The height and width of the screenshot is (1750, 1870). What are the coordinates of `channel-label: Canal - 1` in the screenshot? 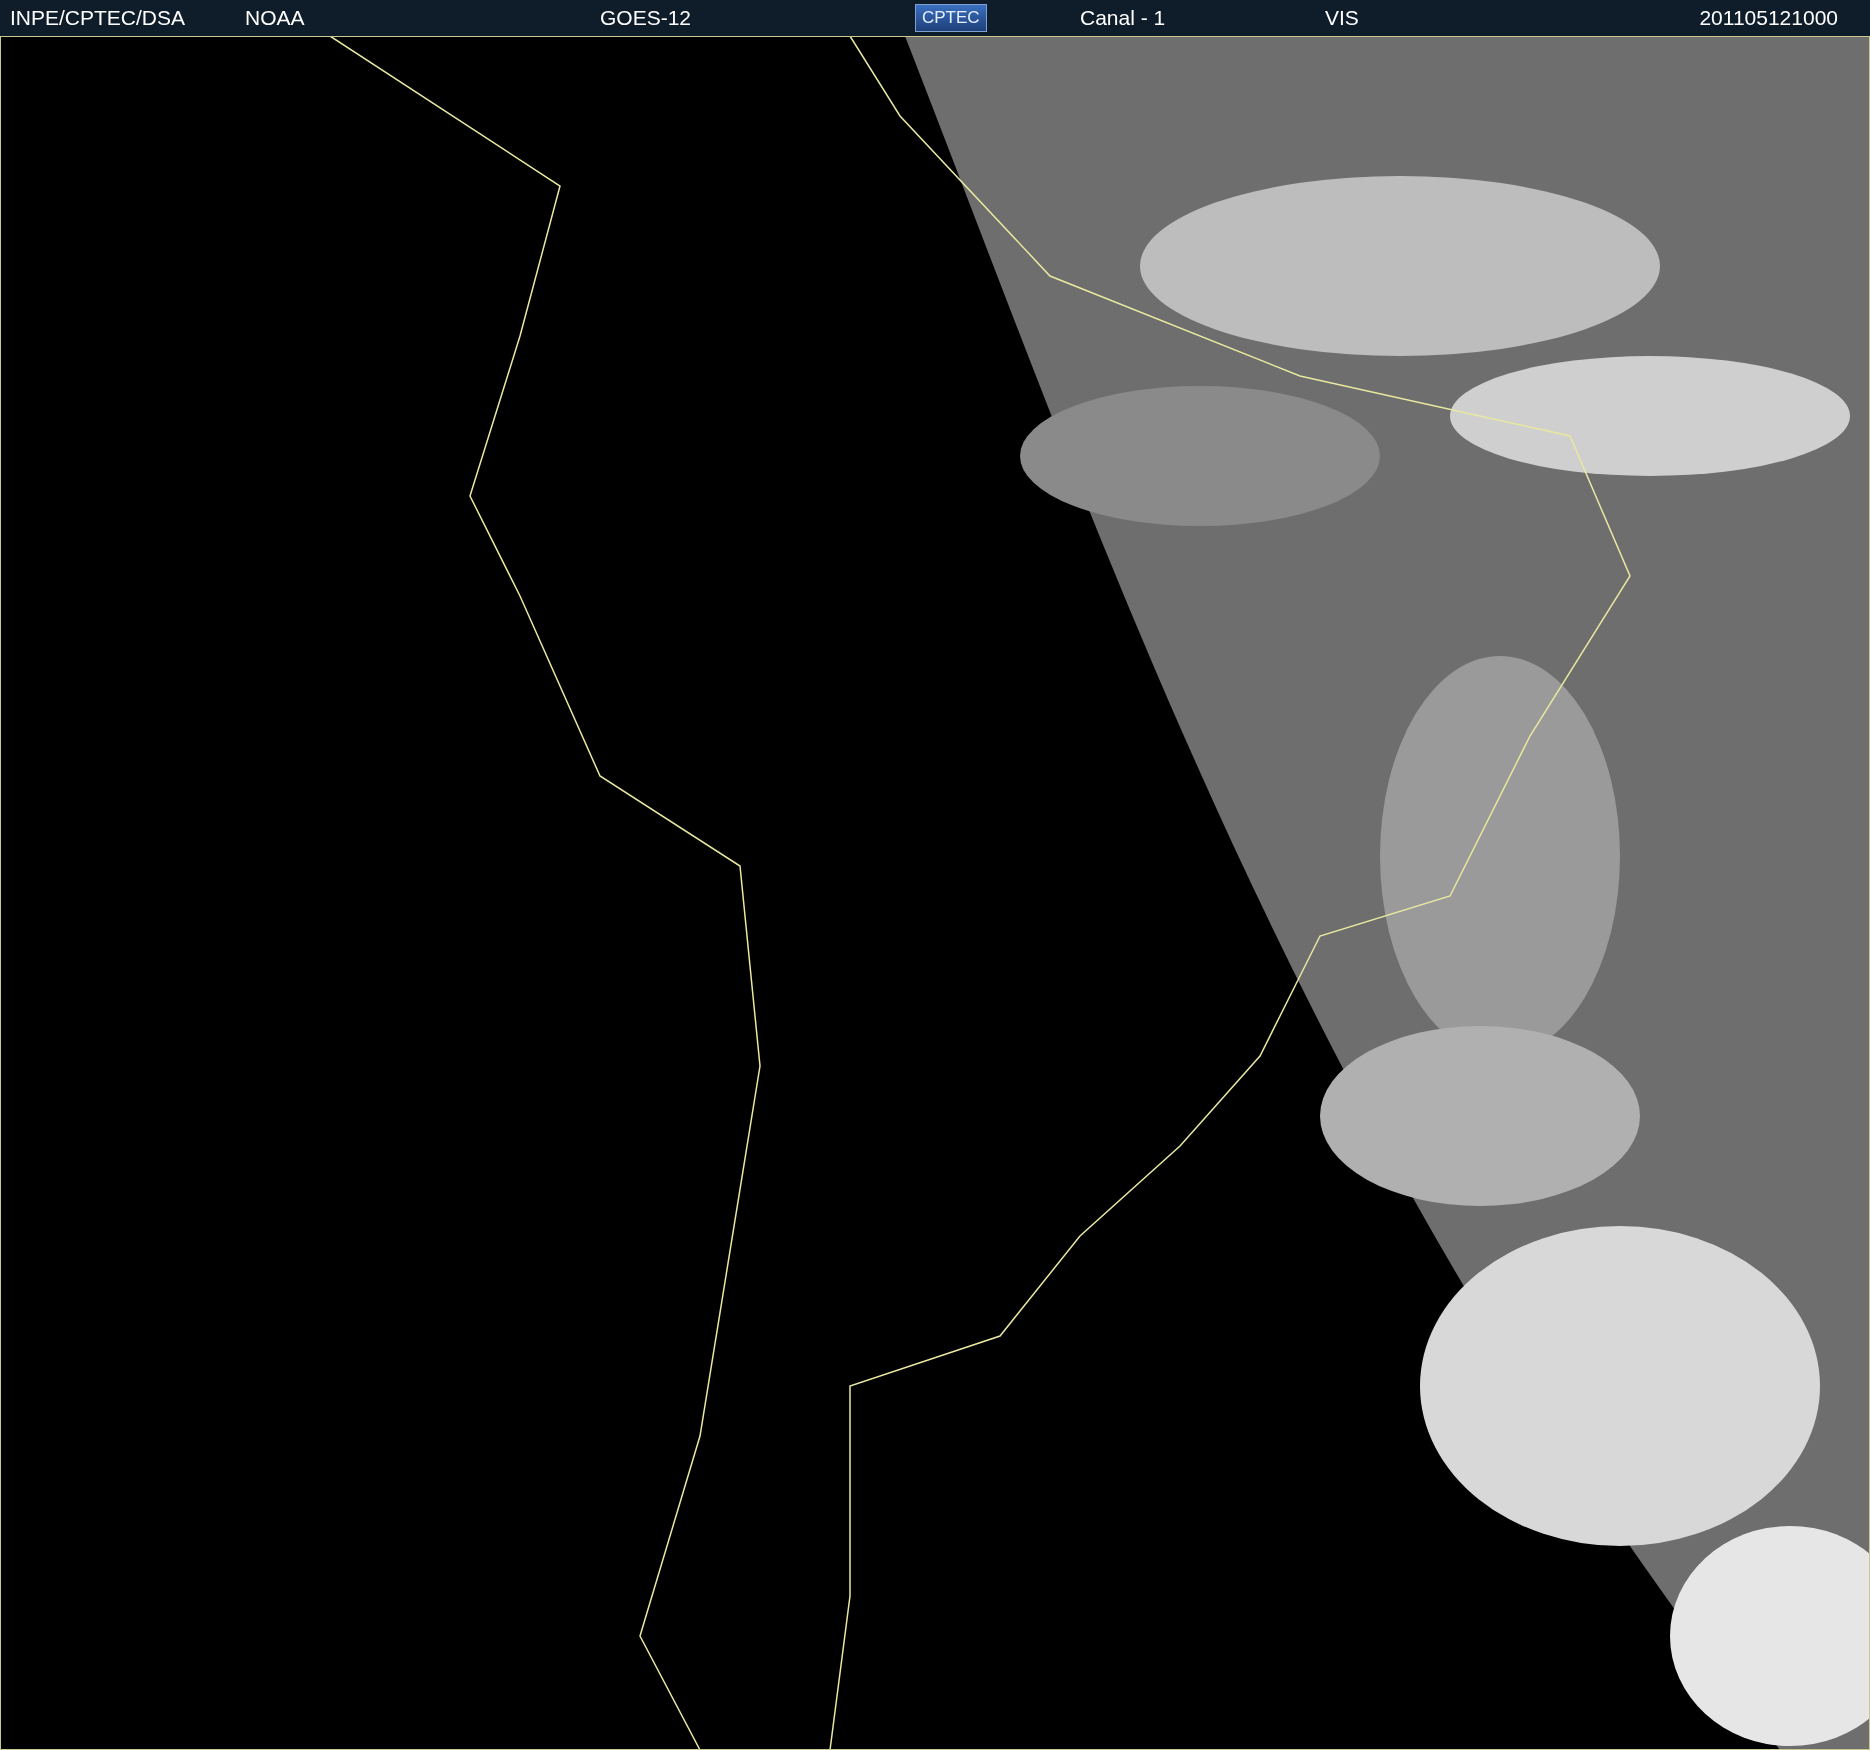 It's located at (1123, 18).